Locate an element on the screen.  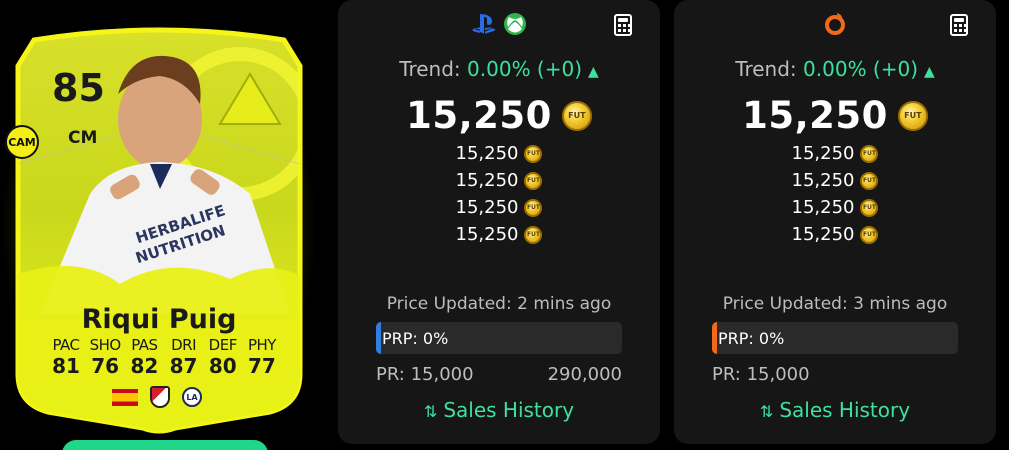
card-action-button is located at coordinates (165, 445).